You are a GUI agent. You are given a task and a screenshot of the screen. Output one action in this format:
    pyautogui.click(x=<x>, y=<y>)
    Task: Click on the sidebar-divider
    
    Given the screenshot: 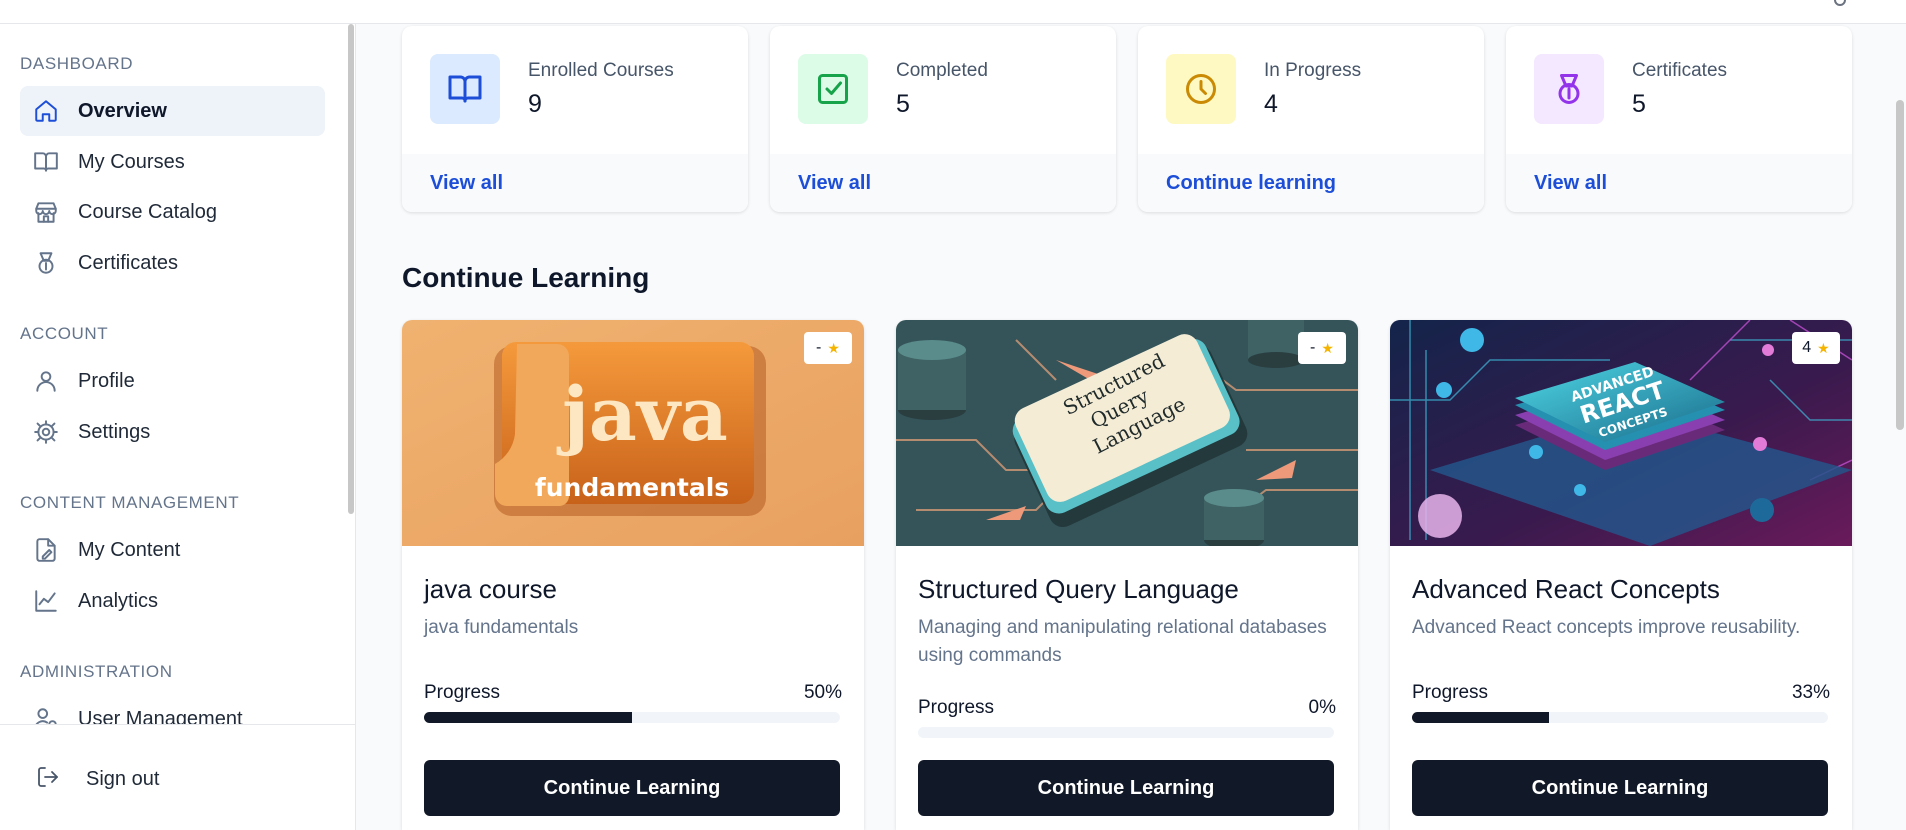 What is the action you would take?
    pyautogui.click(x=177, y=724)
    